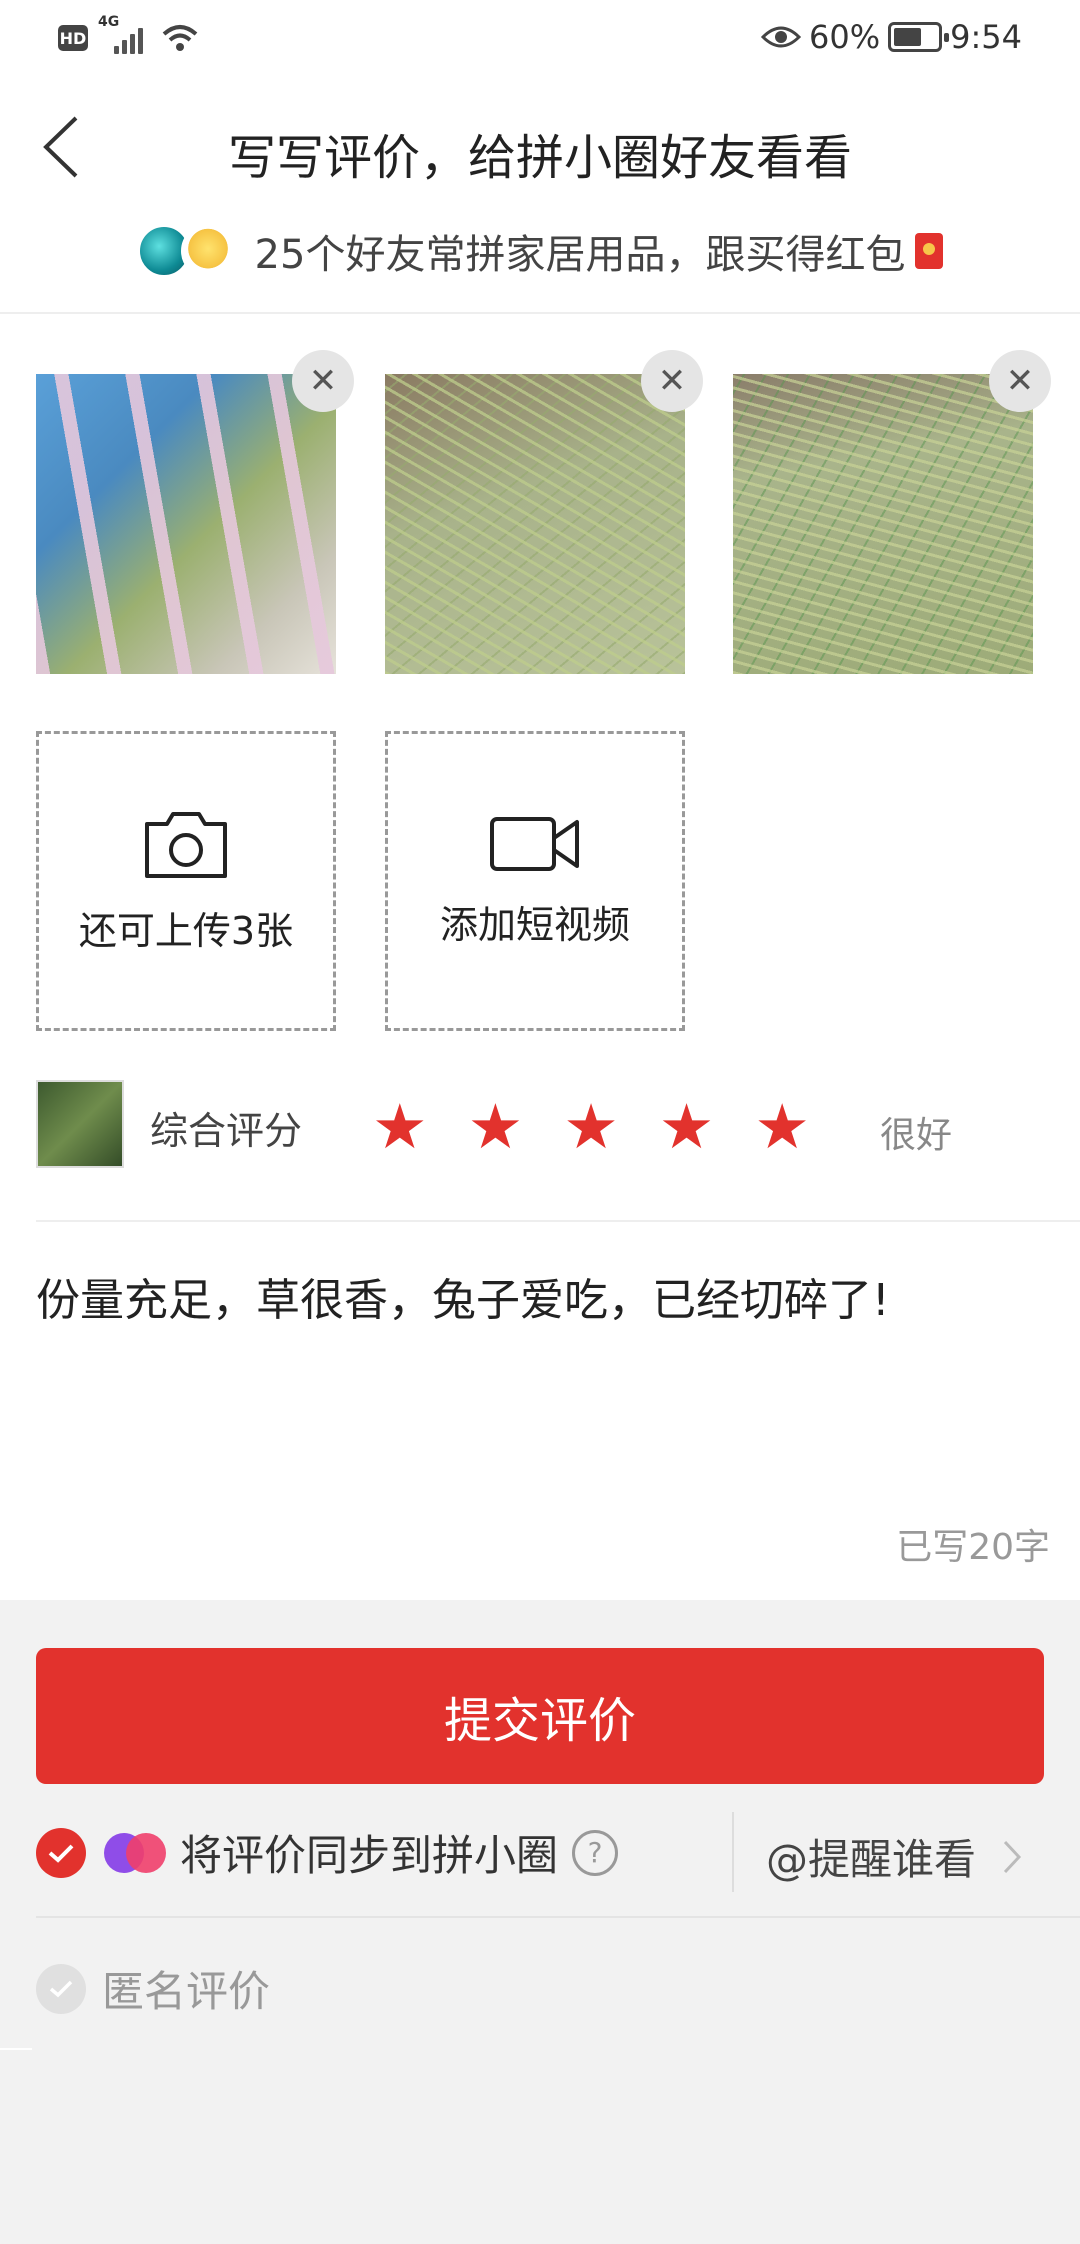 Image resolution: width=1080 pixels, height=2244 pixels. I want to click on add-video-button: 添加短视频, so click(535, 881).